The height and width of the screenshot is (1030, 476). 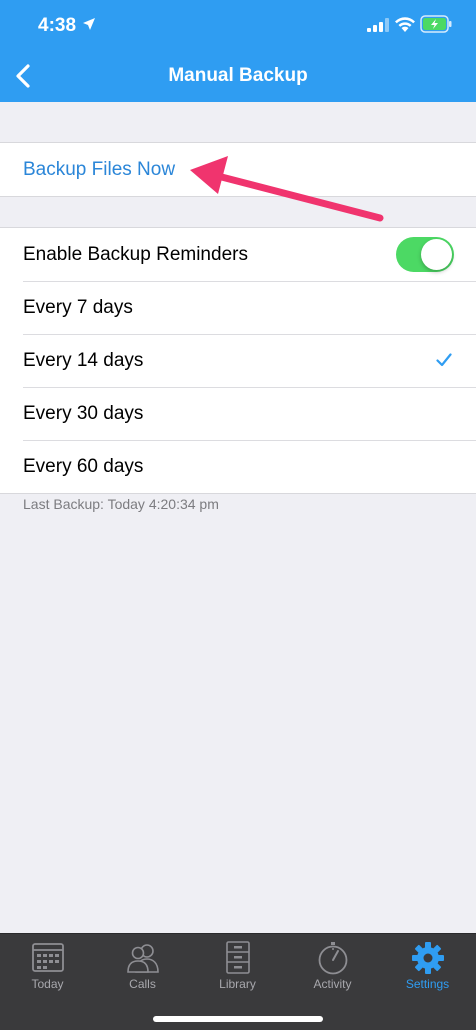 I want to click on reminder-option-row: Every 7 days, so click(x=238, y=307).